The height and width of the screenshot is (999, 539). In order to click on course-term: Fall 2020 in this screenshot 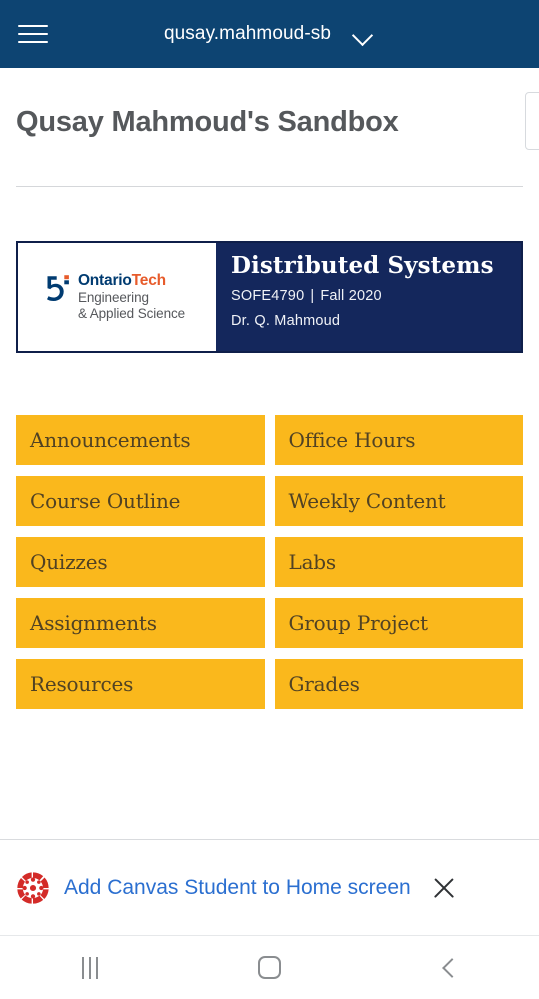, I will do `click(351, 296)`.